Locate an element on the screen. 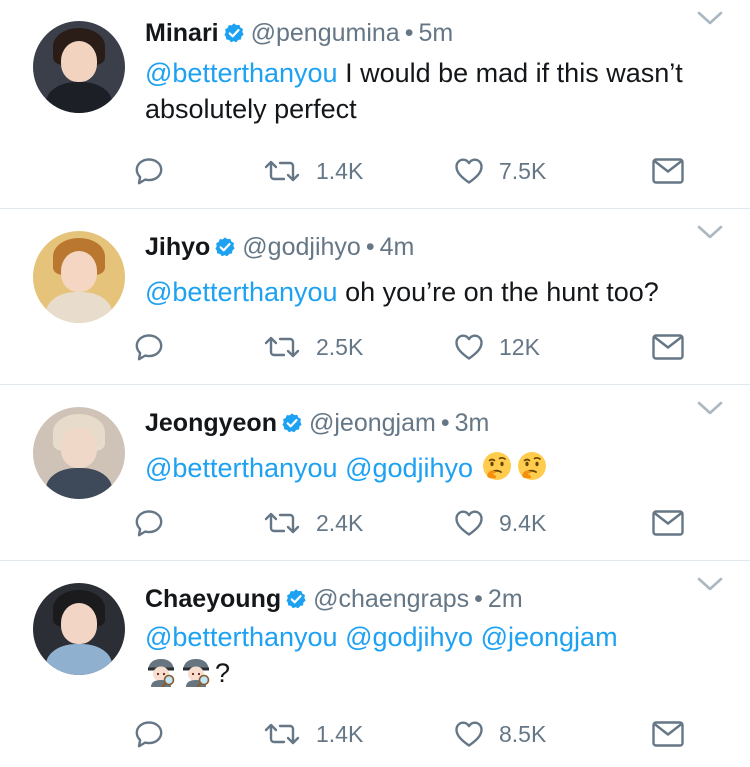 Image resolution: width=750 pixels, height=767 pixels. like-button: 12K is located at coordinates (496, 347).